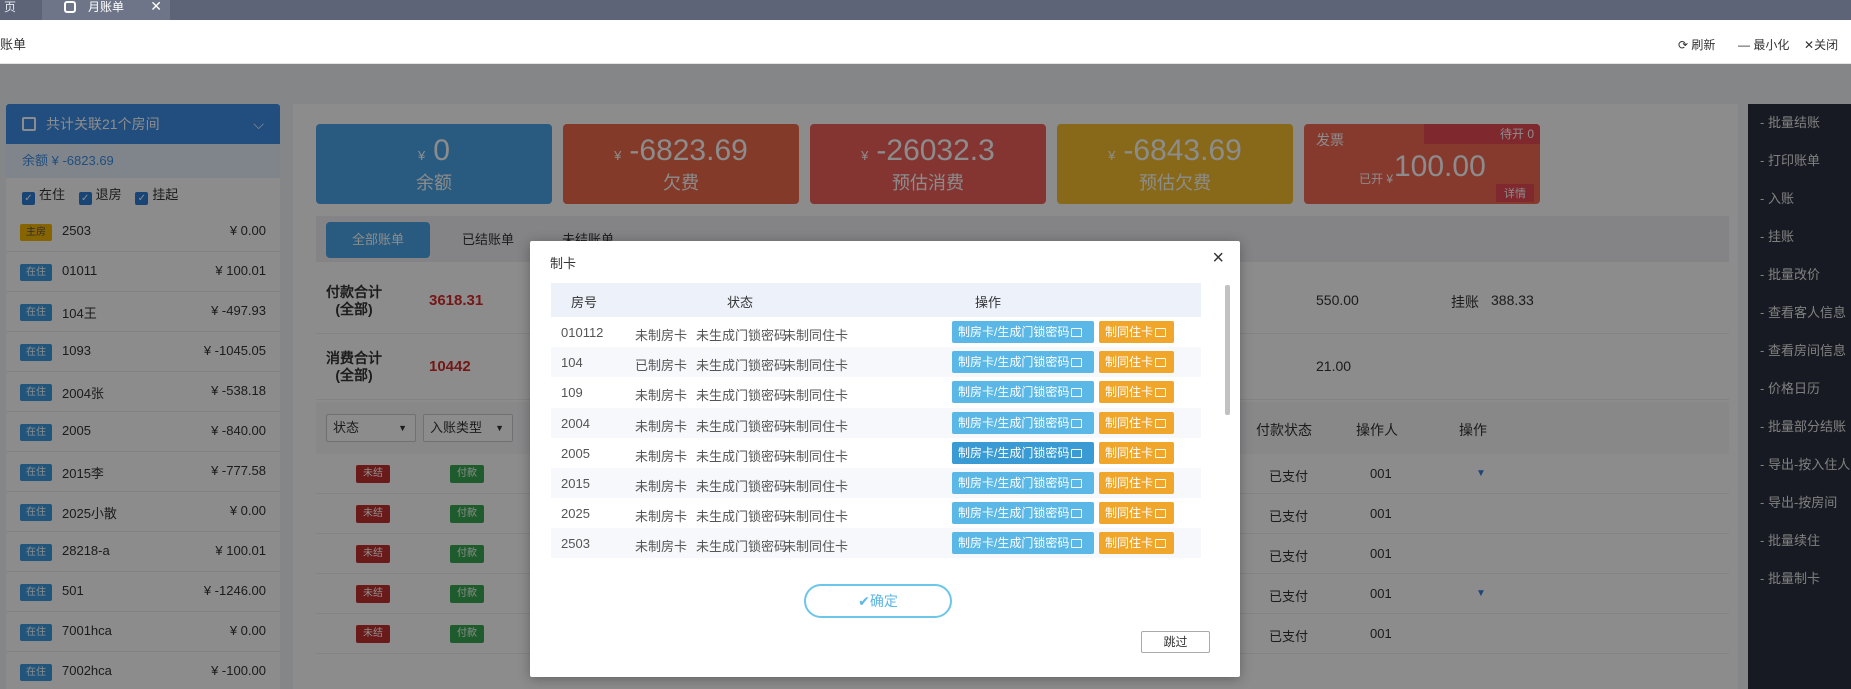 The width and height of the screenshot is (1851, 689). What do you see at coordinates (1227, 350) in the screenshot?
I see `scrollbar-thumb` at bounding box center [1227, 350].